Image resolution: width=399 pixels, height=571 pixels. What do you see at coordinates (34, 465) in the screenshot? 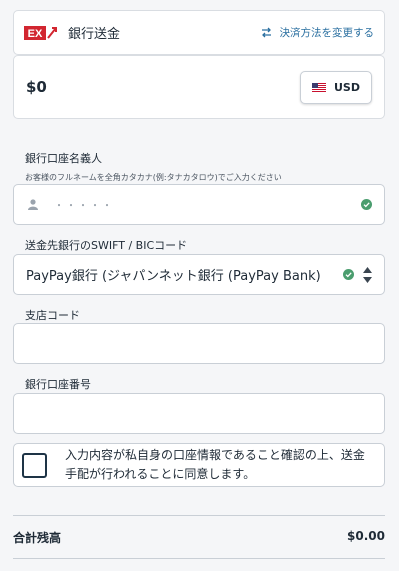
I see `consent-checkbox` at bounding box center [34, 465].